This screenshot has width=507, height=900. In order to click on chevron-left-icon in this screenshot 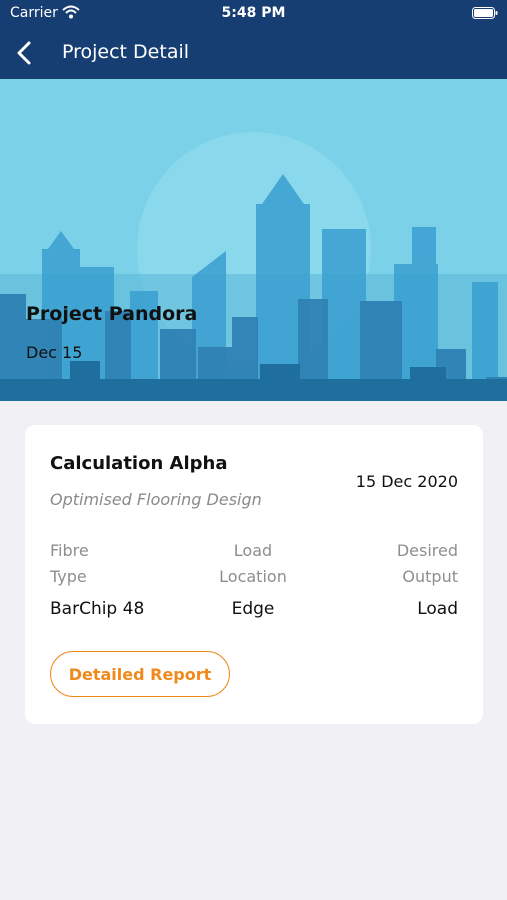, I will do `click(24, 53)`.